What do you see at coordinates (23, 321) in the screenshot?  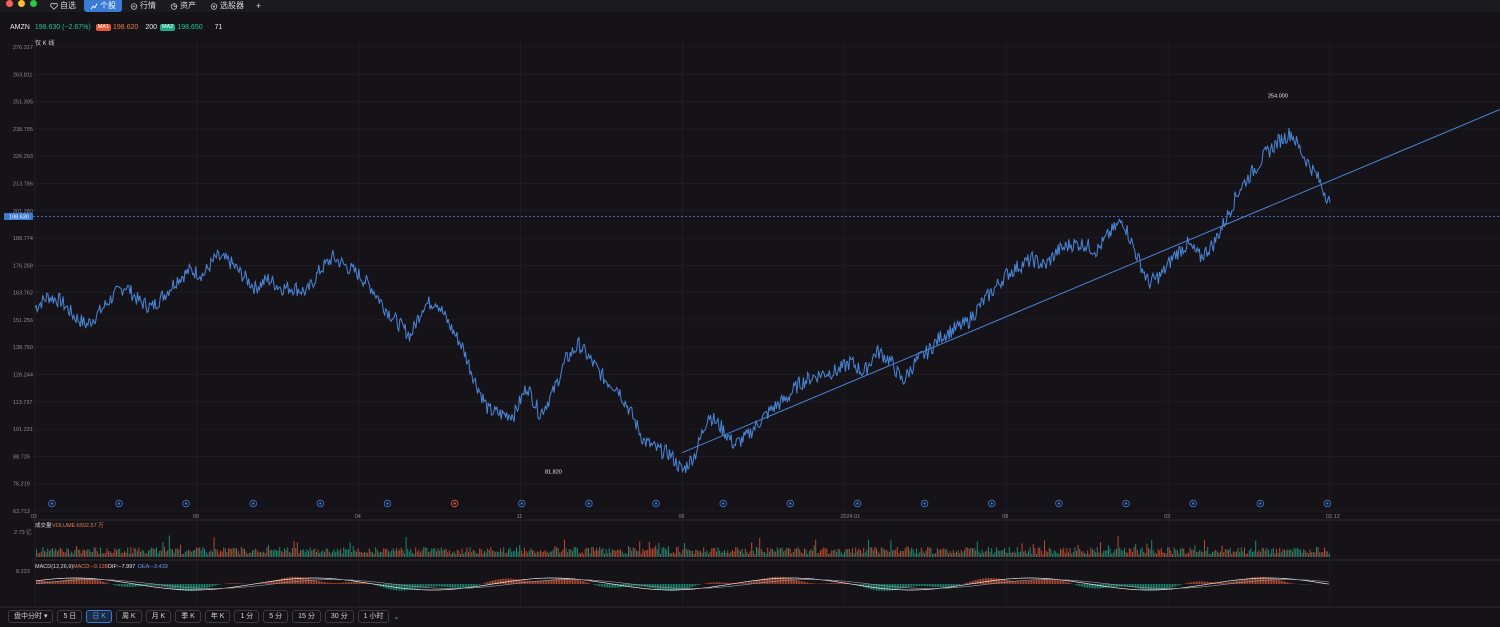 I see `y-tick-label: 151.256` at bounding box center [23, 321].